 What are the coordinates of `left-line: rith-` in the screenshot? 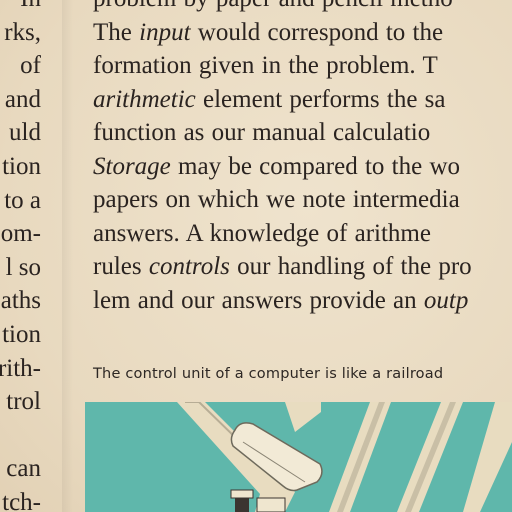 It's located at (20, 368).